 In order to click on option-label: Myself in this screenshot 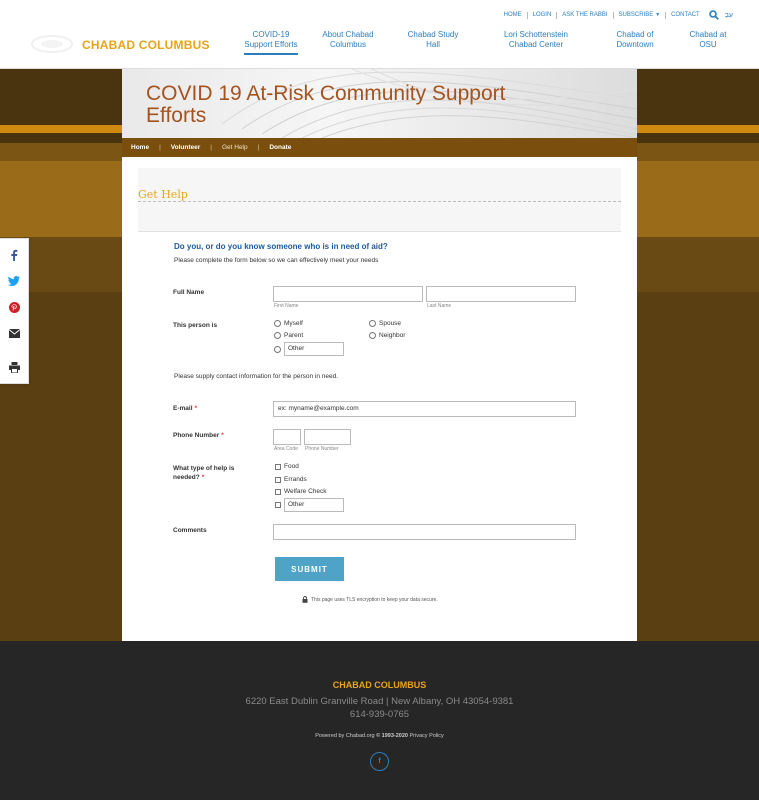, I will do `click(293, 323)`.